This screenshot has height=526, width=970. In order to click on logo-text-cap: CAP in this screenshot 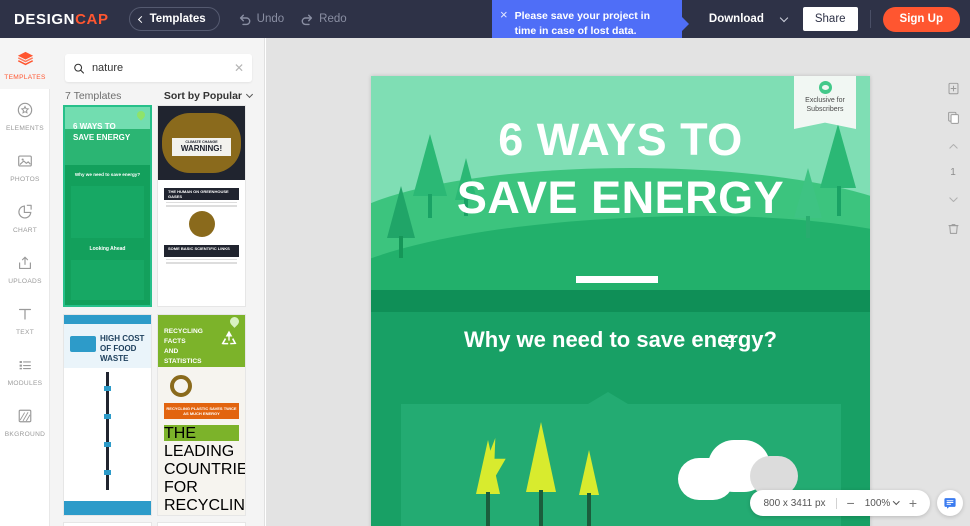, I will do `click(92, 19)`.